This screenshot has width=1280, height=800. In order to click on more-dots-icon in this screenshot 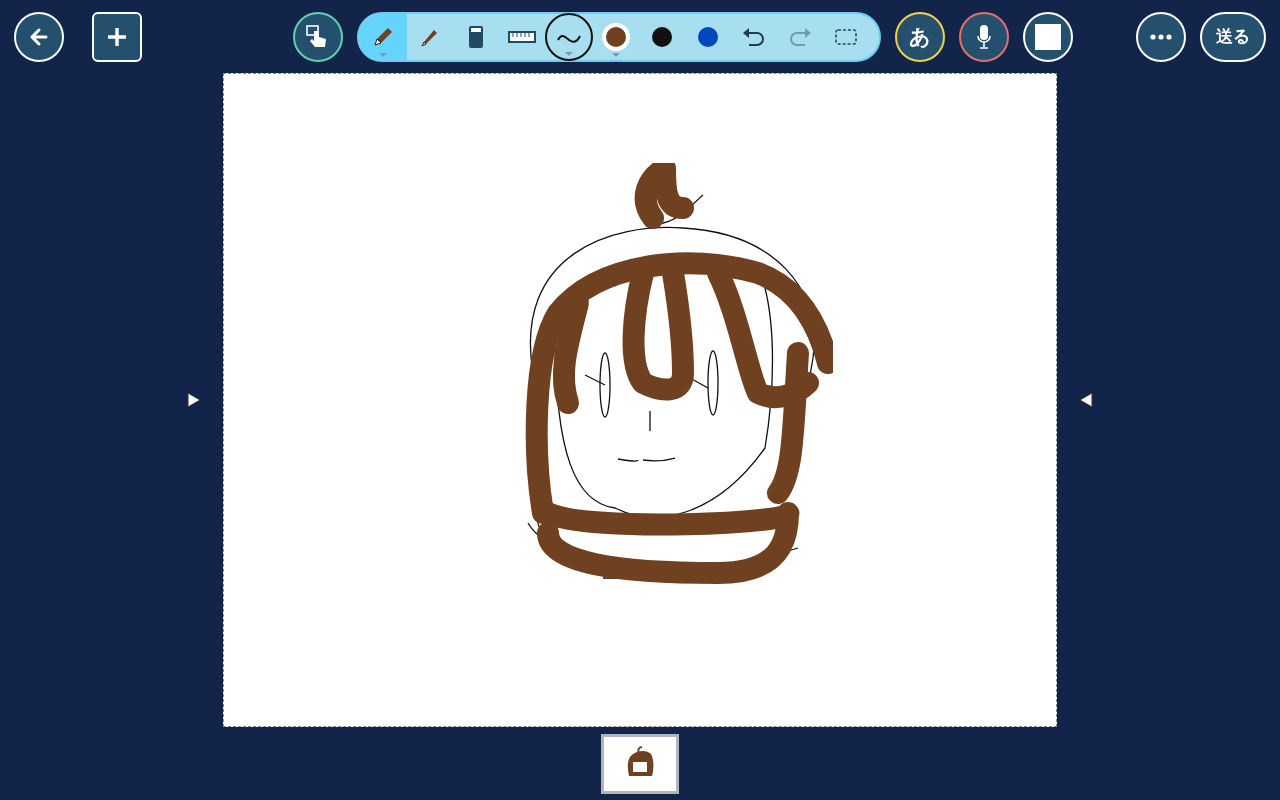, I will do `click(1161, 36)`.